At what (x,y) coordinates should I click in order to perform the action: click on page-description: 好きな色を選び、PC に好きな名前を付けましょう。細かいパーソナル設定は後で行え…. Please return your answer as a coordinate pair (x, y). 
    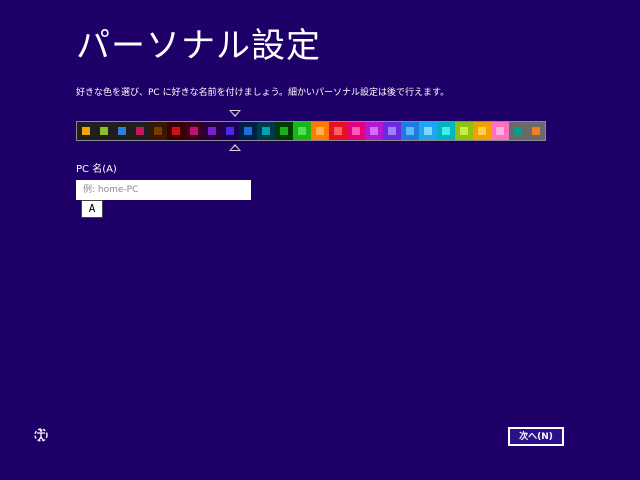
    Looking at the image, I should click on (263, 93).